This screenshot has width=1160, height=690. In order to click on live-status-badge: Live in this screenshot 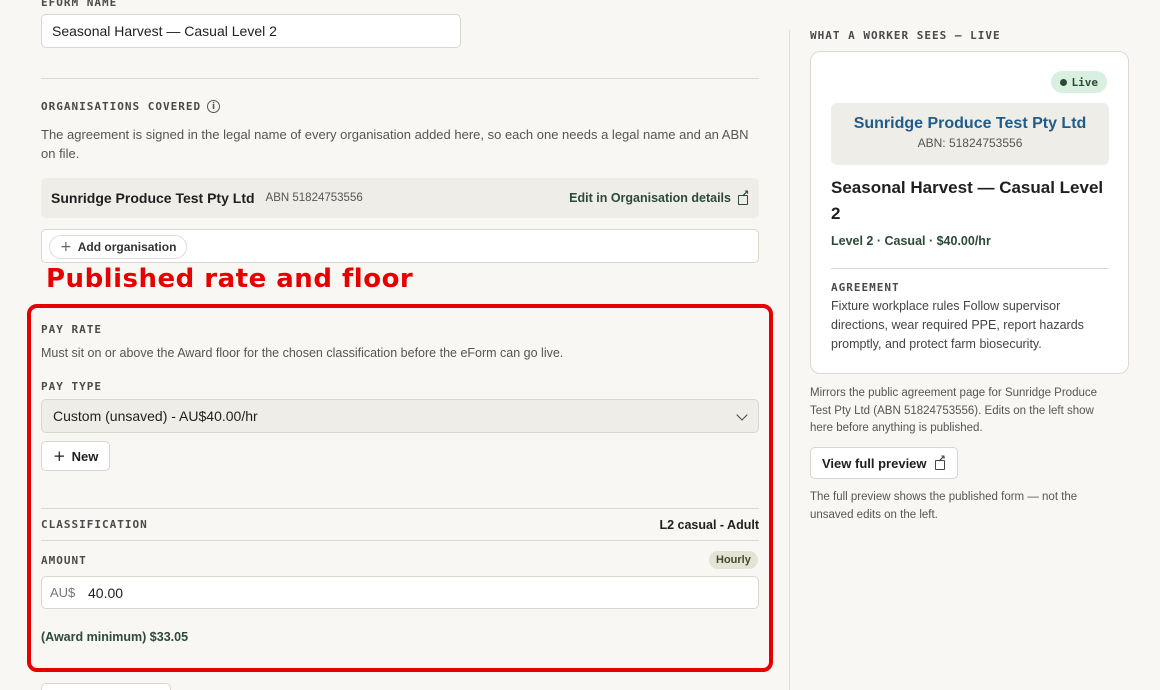, I will do `click(1078, 82)`.